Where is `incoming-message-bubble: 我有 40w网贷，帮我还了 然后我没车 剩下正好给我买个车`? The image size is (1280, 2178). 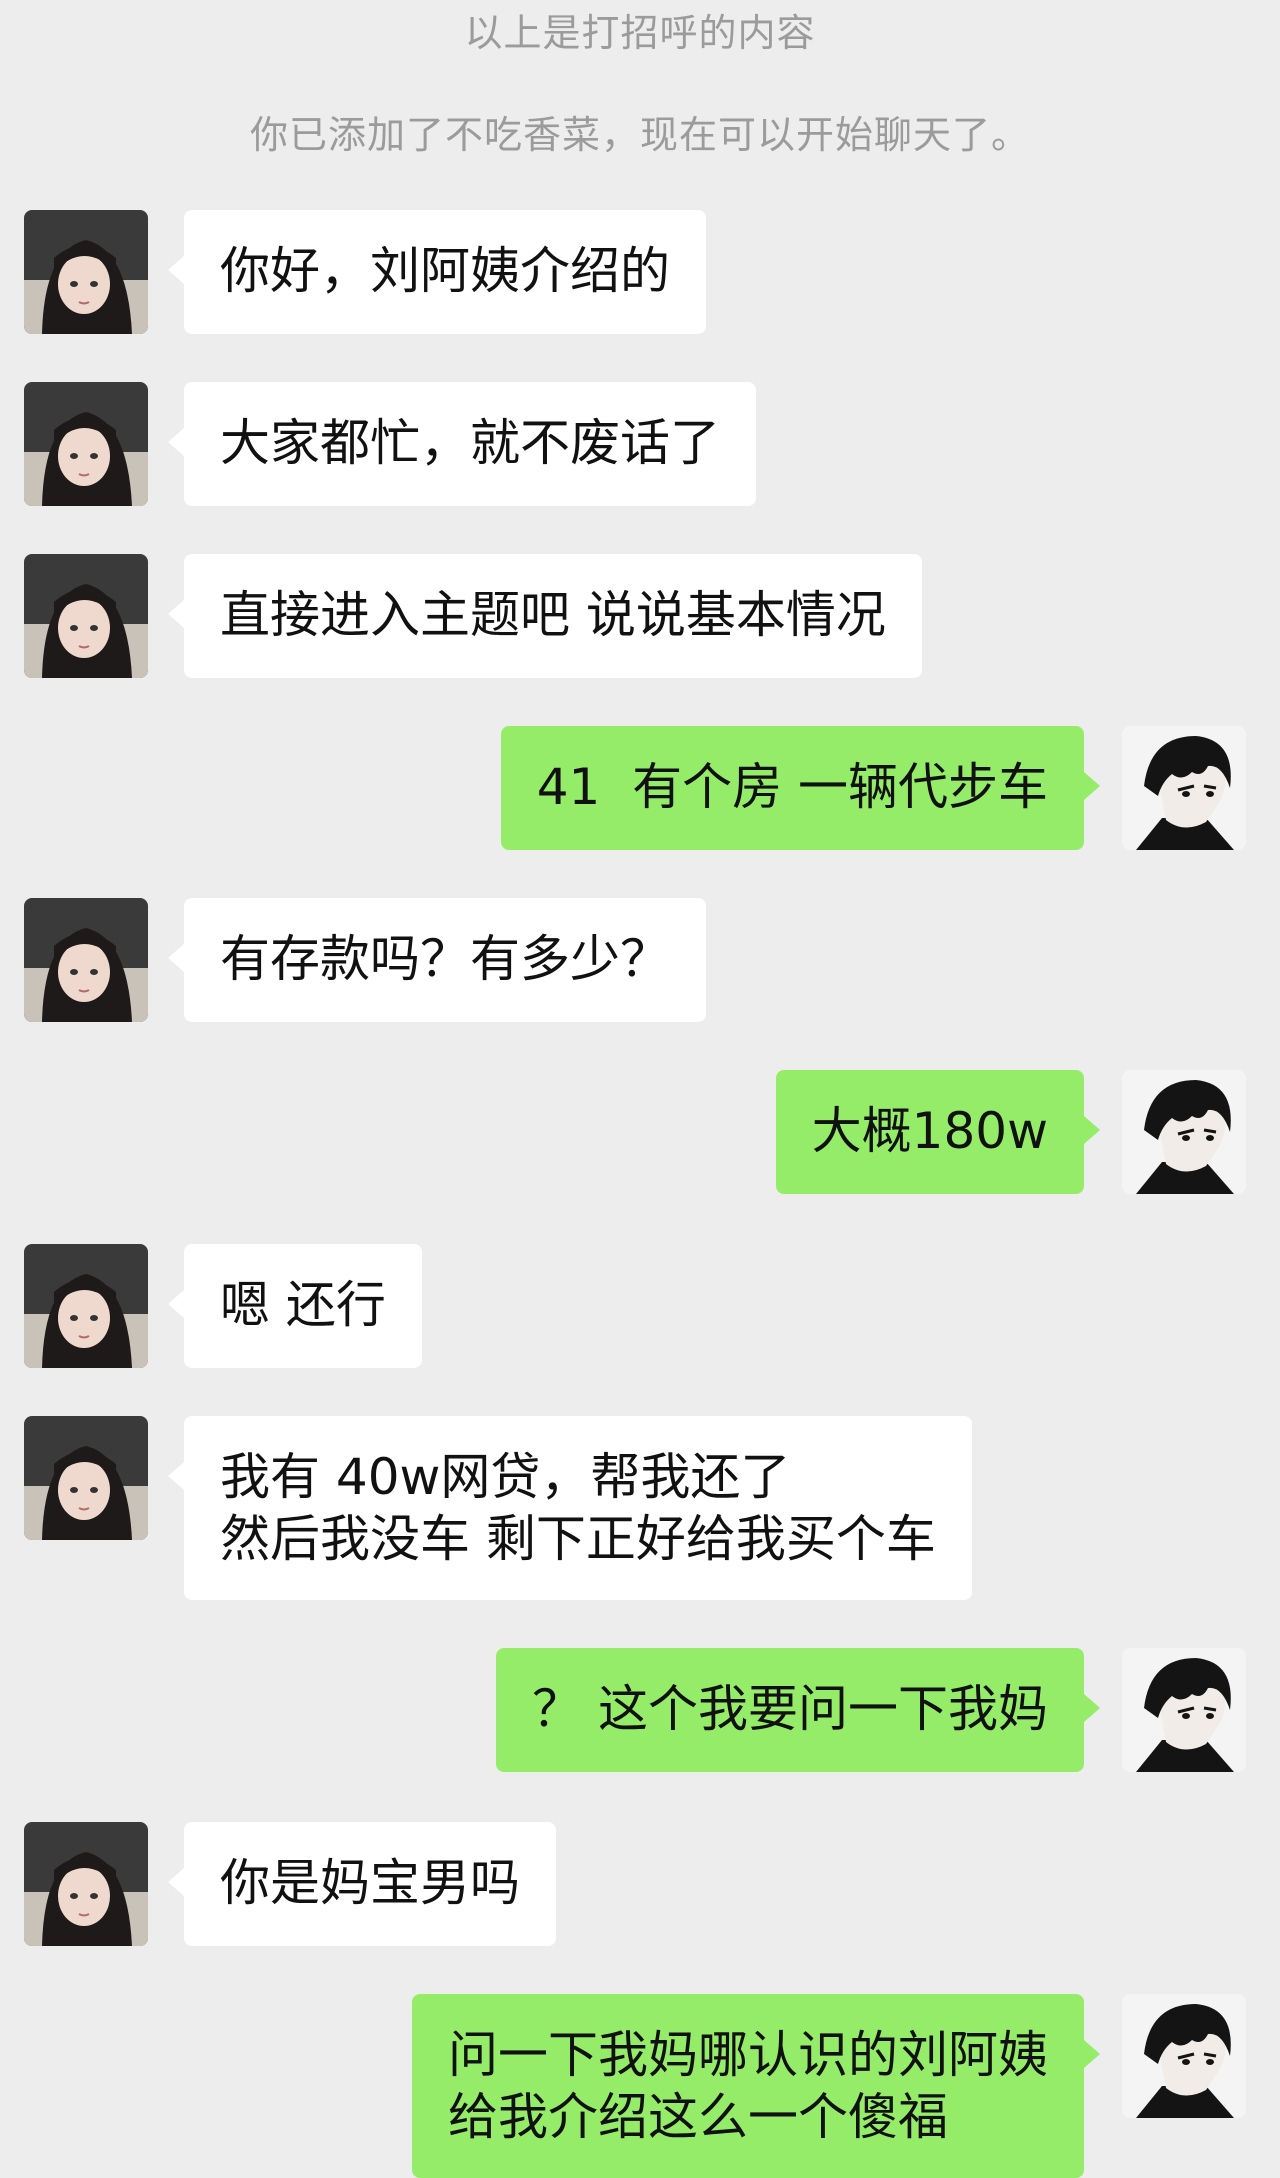
incoming-message-bubble: 我有 40w网贷，帮我还了 然后我没车 剩下正好给我买个车 is located at coordinates (570, 1508).